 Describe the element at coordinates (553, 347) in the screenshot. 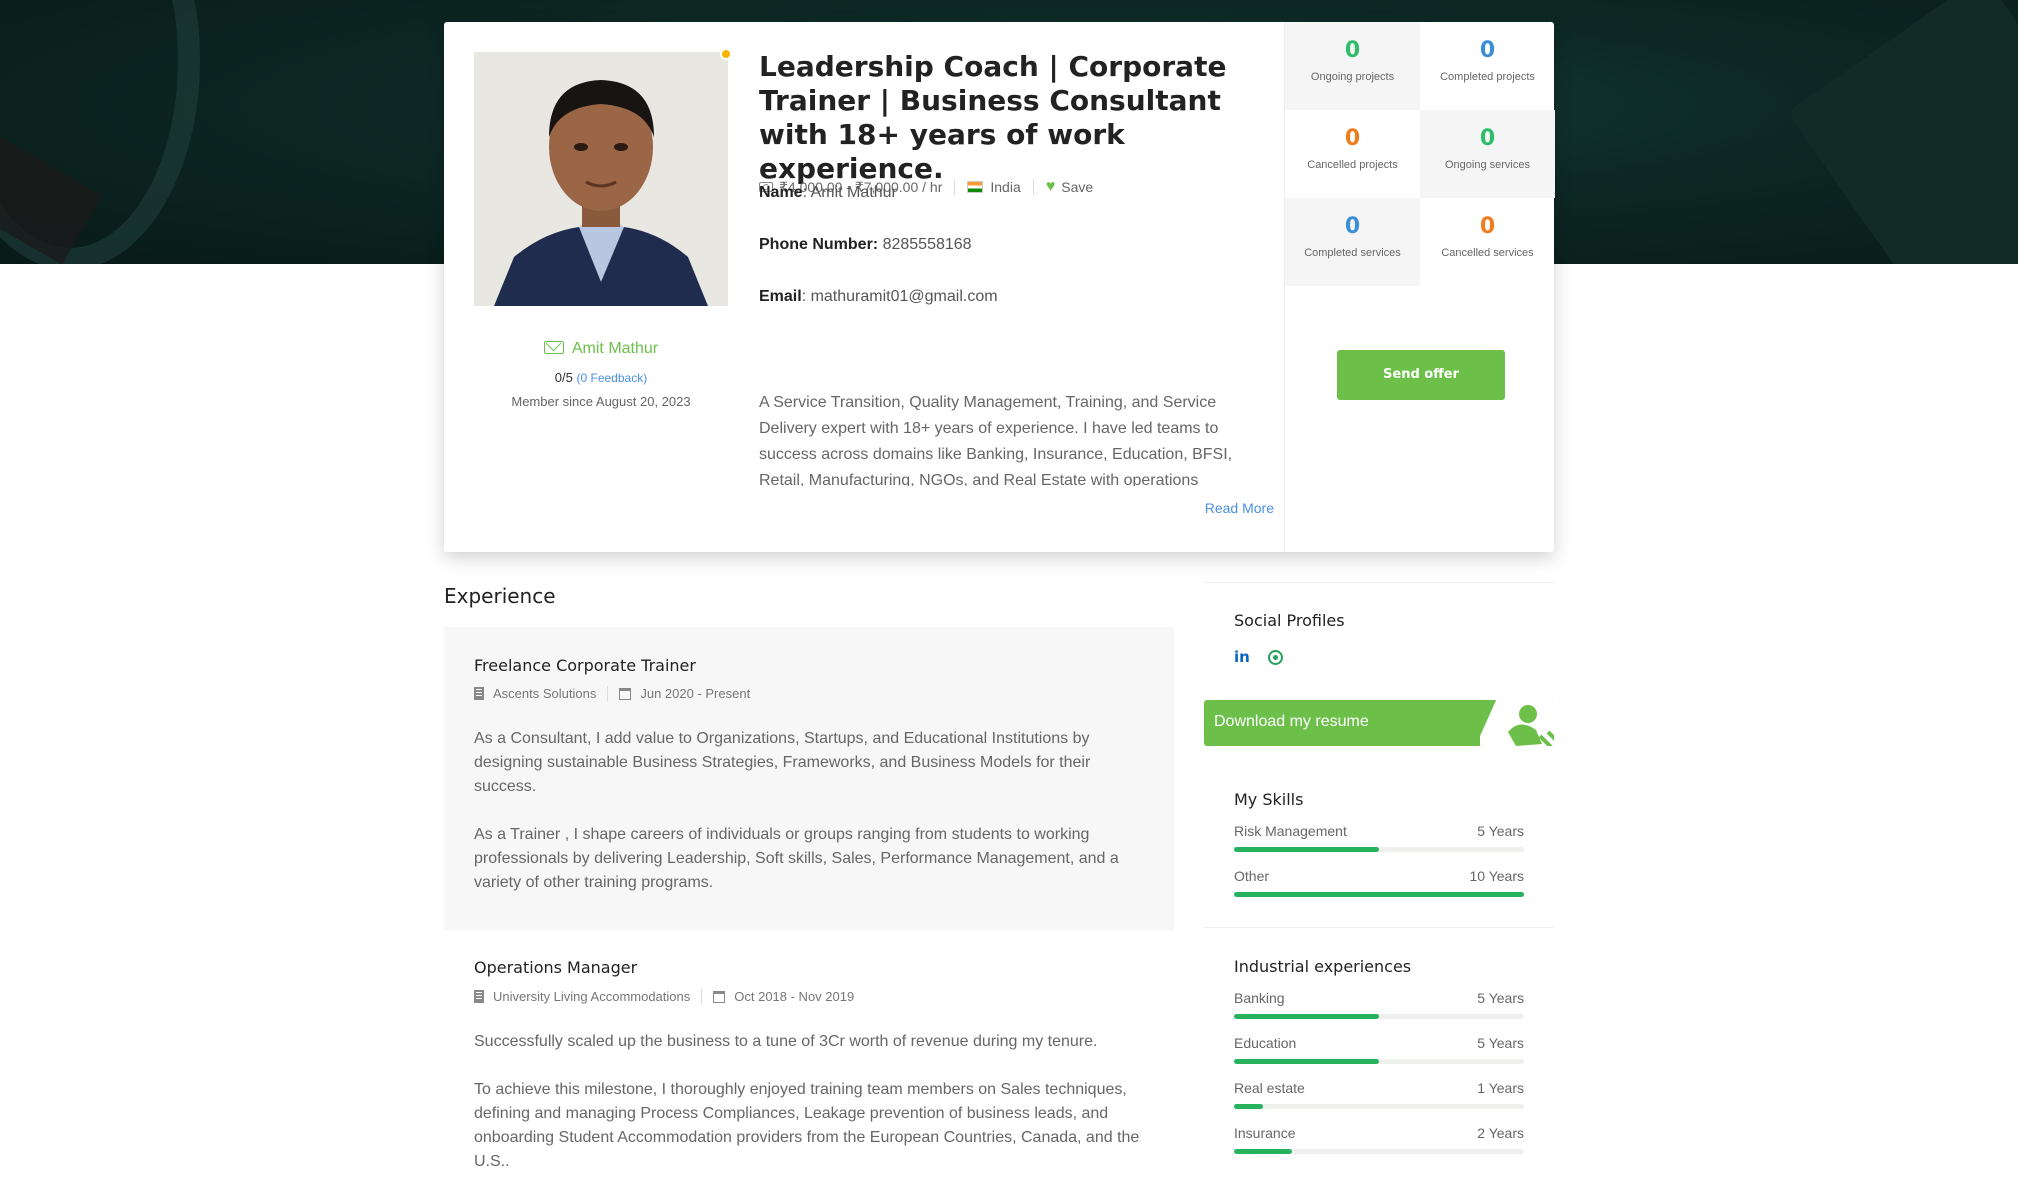

I see `mail-icon` at that location.